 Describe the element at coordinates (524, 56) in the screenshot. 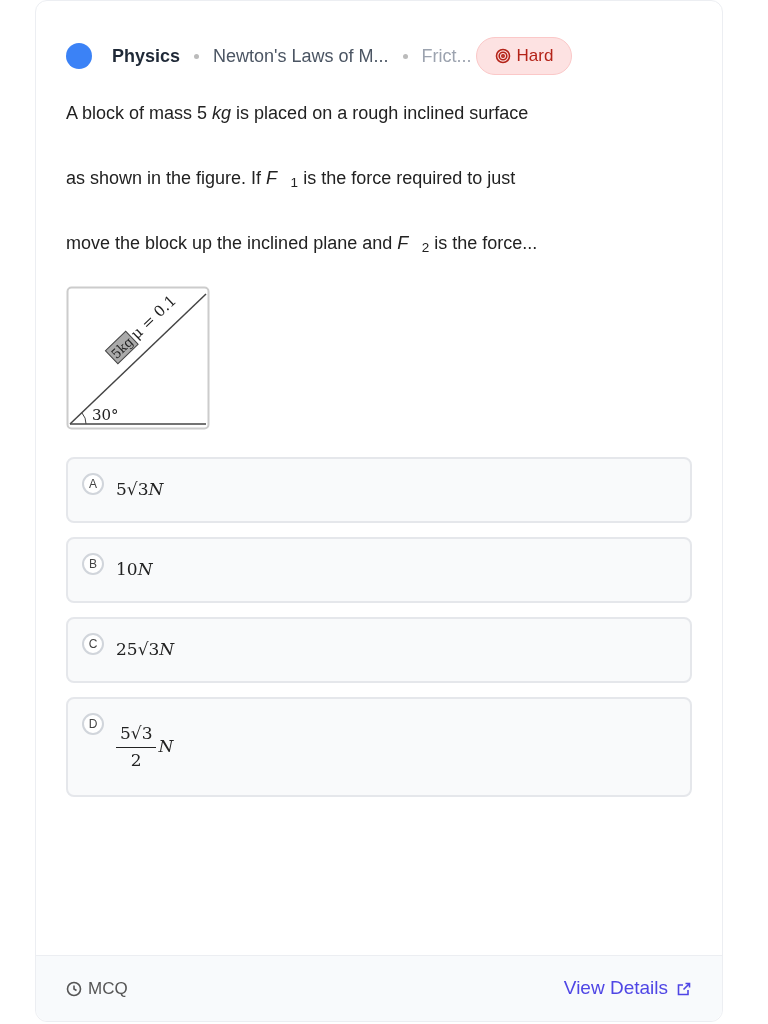

I see `difficulty-badge: Hard` at that location.